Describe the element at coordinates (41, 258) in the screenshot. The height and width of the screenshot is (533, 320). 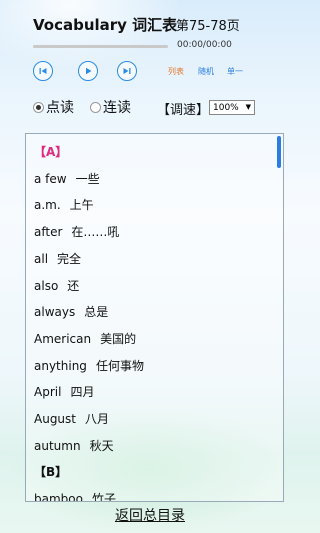
I see `vocab-english: all` at that location.